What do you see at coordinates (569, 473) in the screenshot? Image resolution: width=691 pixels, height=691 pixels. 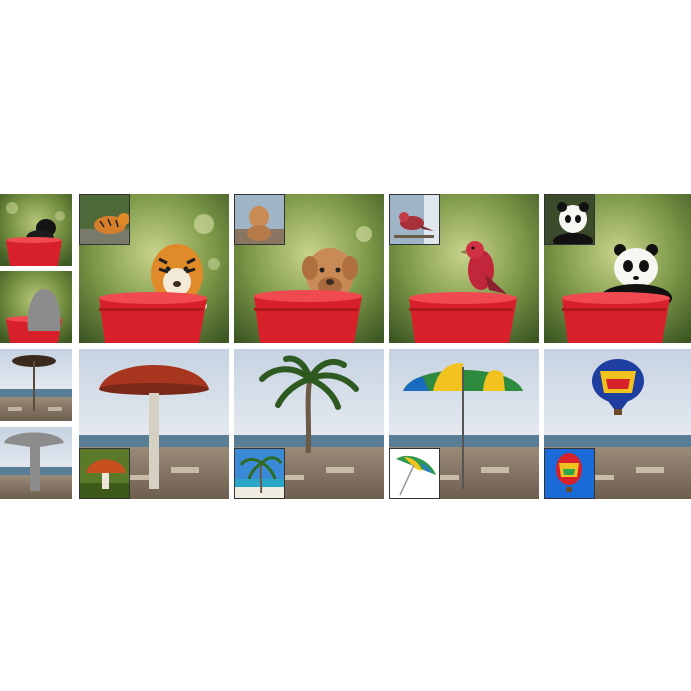 I see `reference-thumbnail-balloon` at bounding box center [569, 473].